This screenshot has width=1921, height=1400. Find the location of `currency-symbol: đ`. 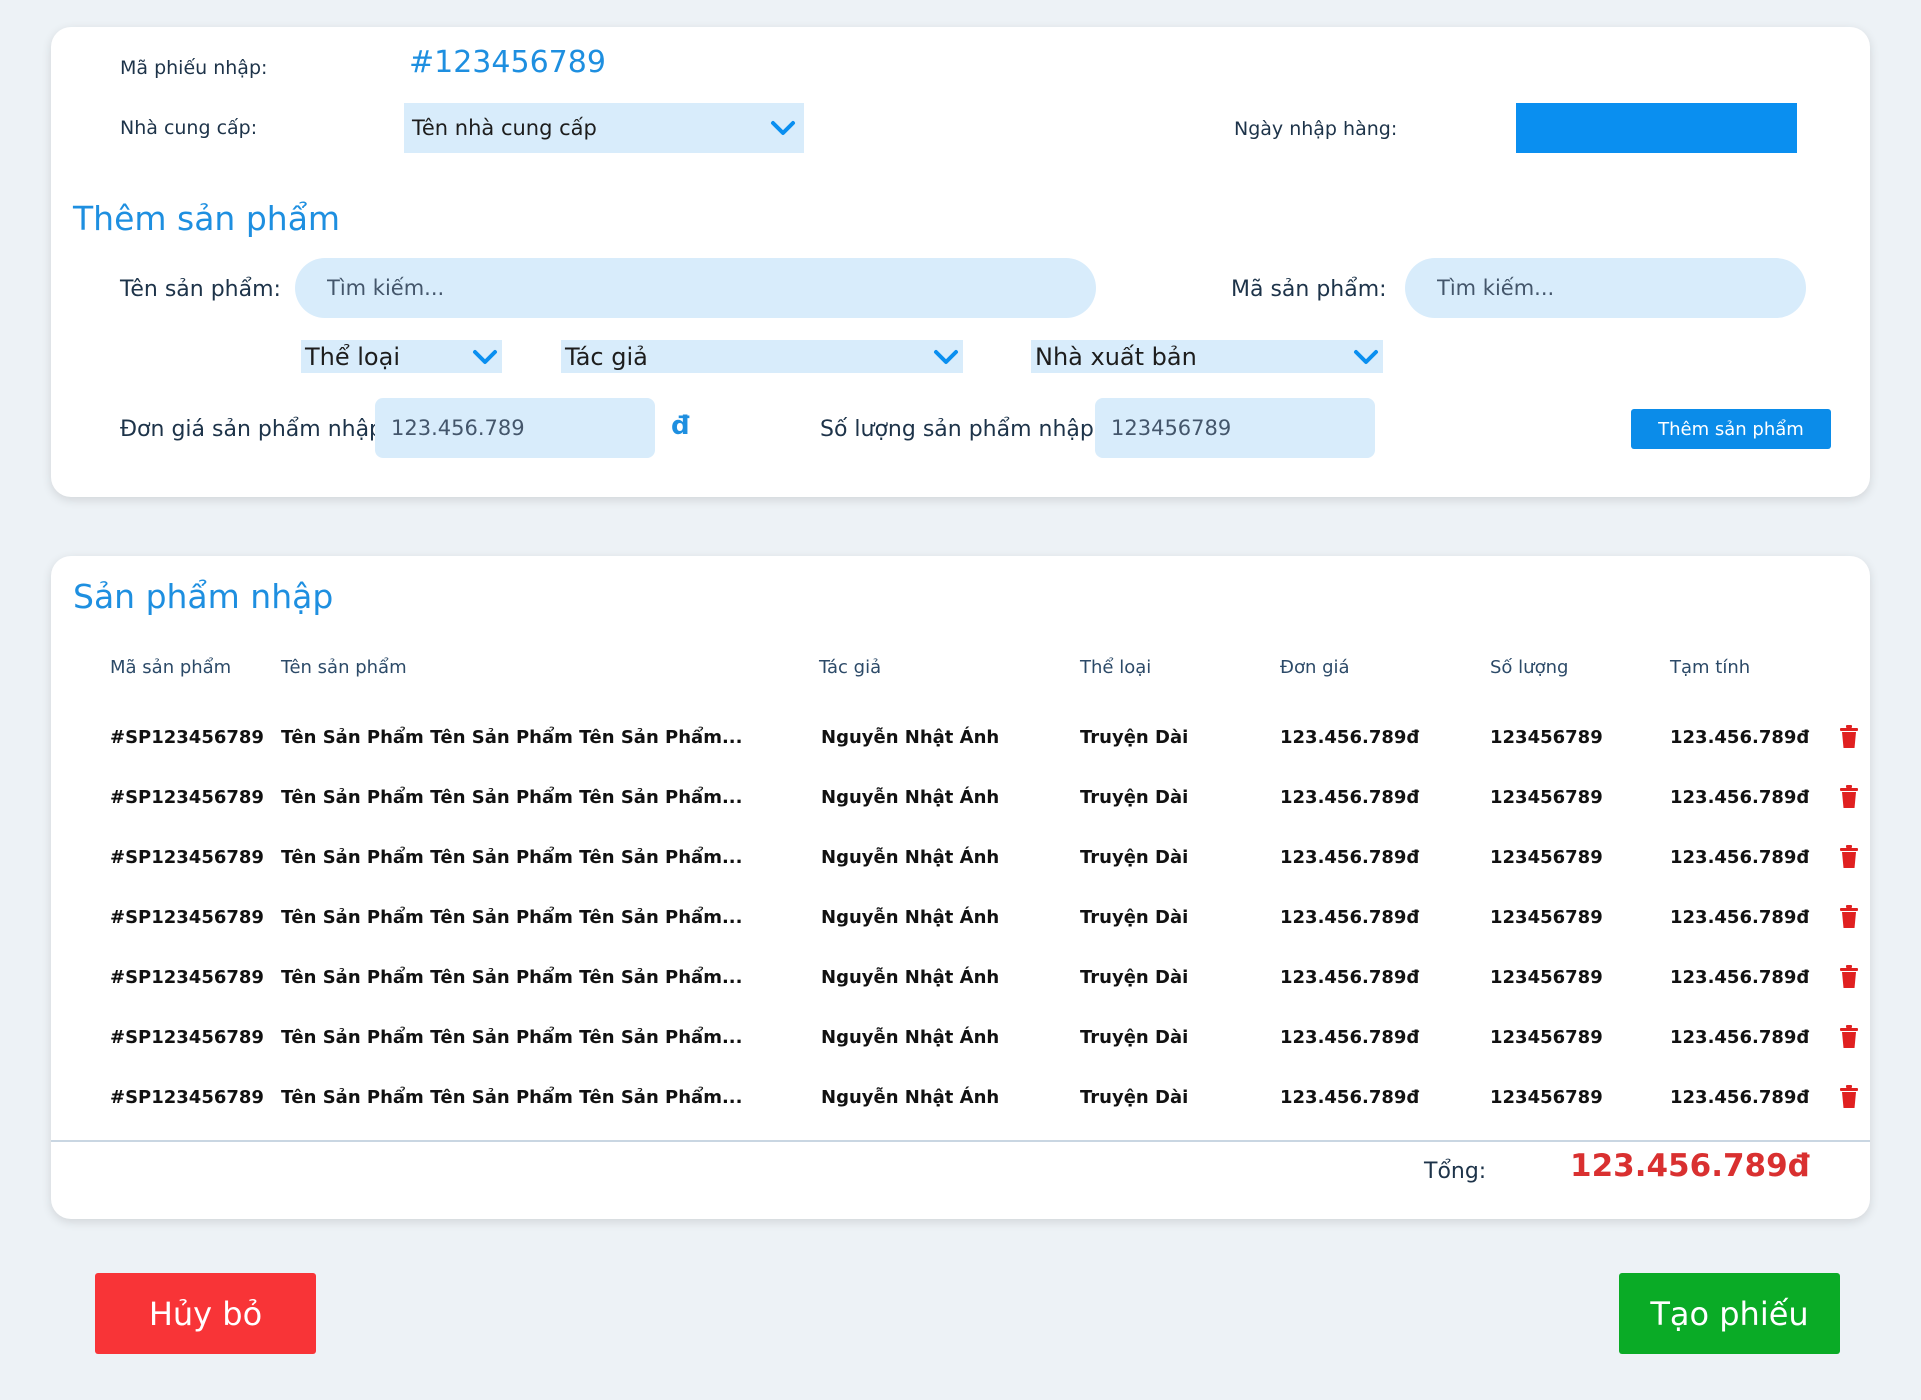

currency-symbol: đ is located at coordinates (680, 426).